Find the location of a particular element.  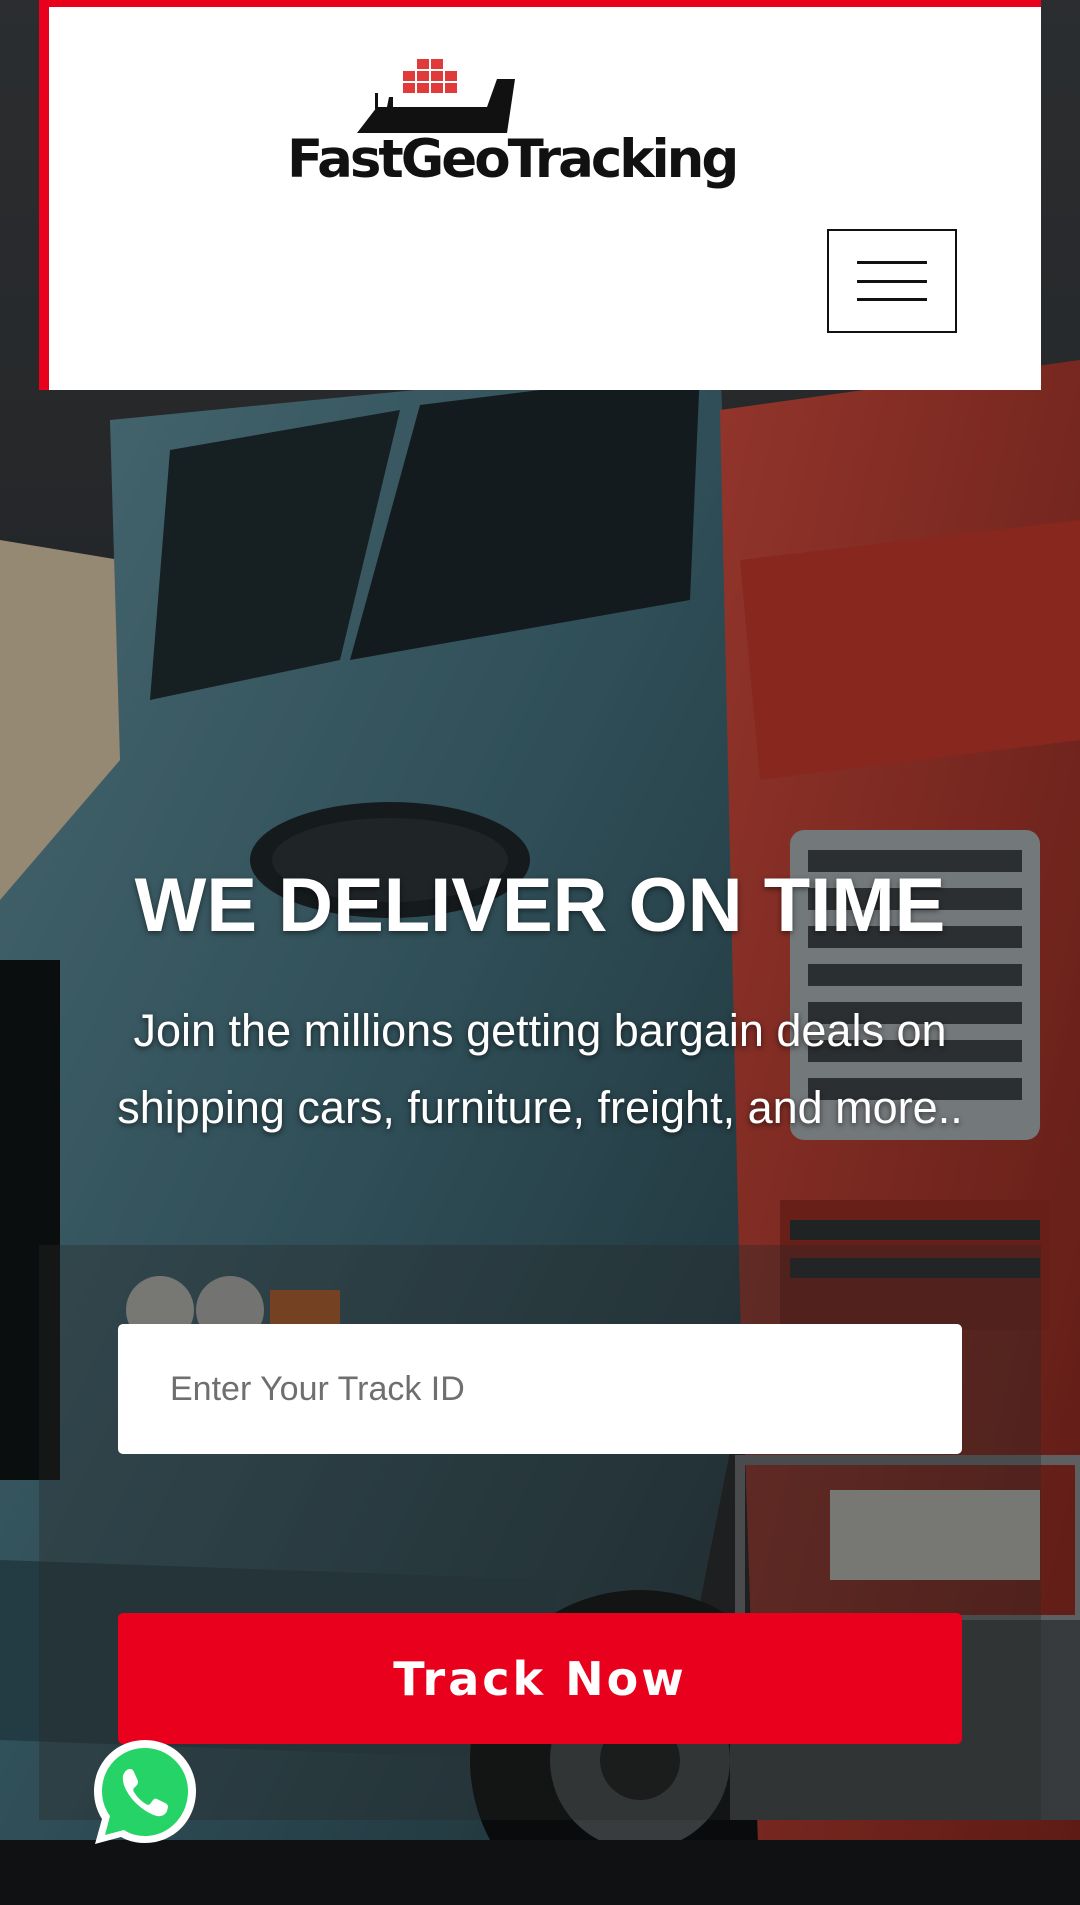

brand-logo: FastGeoTracking is located at coordinates (537, 137).